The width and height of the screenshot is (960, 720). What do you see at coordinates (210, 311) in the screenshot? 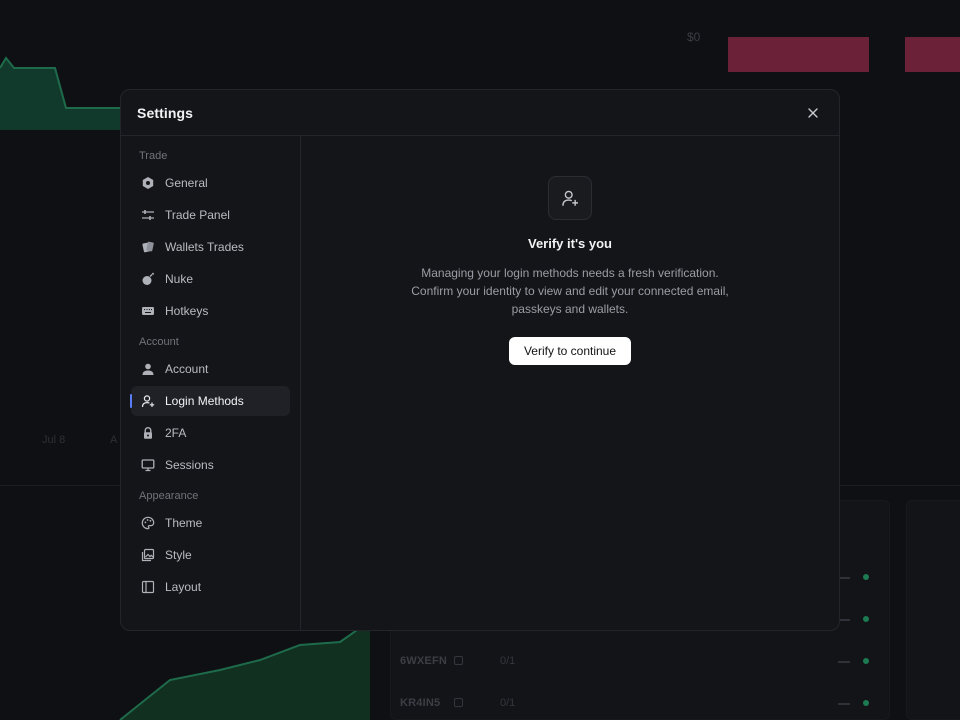
I see `sidebar-item-hotkeys: Hotkeys` at bounding box center [210, 311].